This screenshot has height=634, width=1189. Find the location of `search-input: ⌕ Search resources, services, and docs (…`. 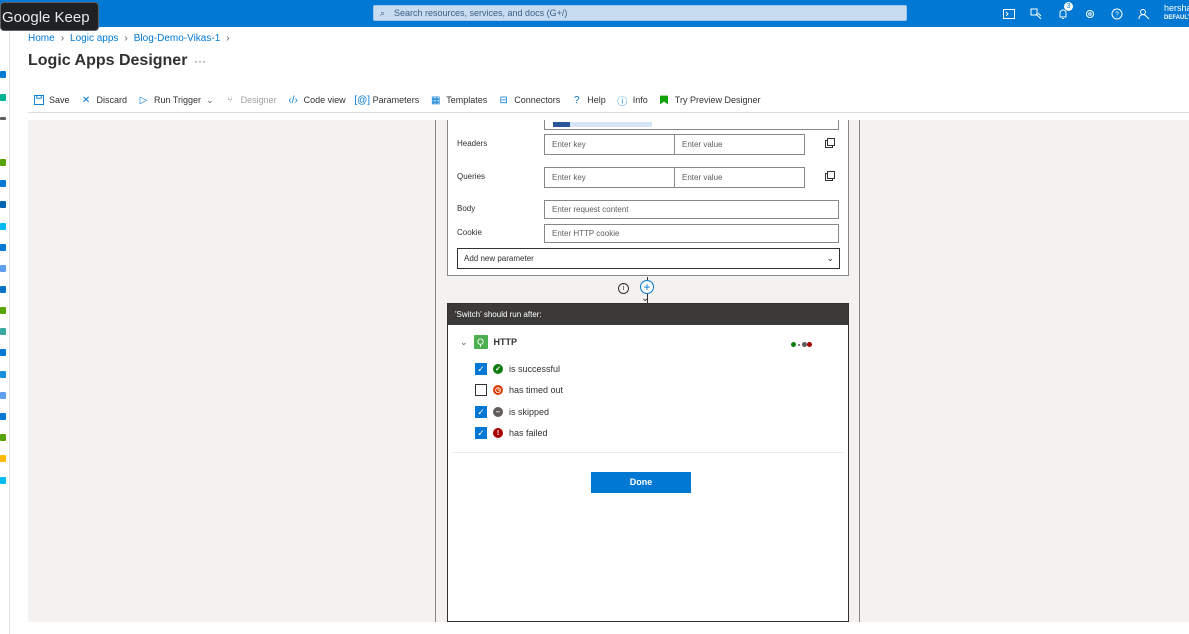

search-input: ⌕ Search resources, services, and docs (… is located at coordinates (640, 13).